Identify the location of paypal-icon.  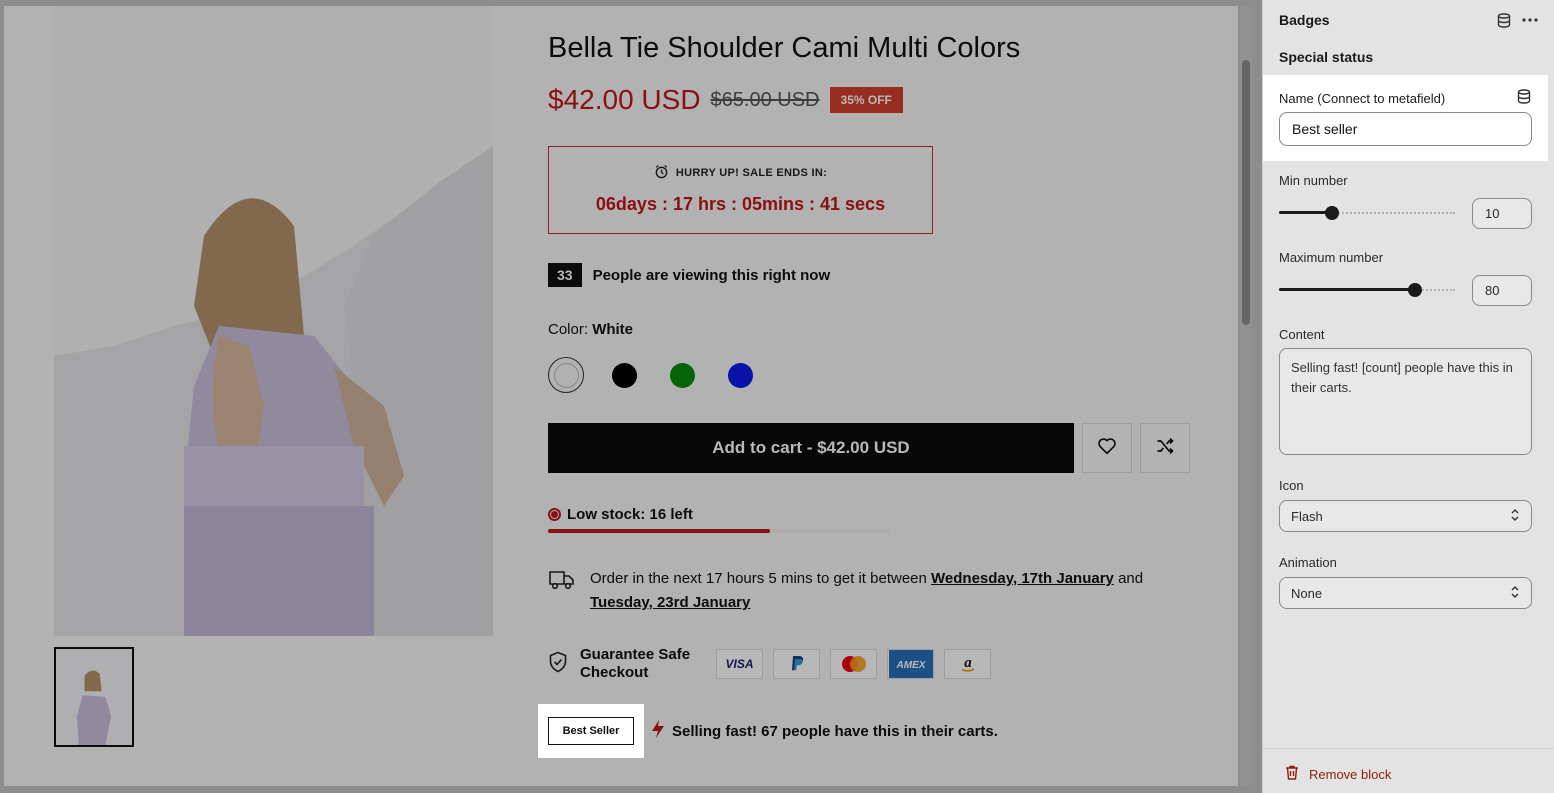
(796, 664).